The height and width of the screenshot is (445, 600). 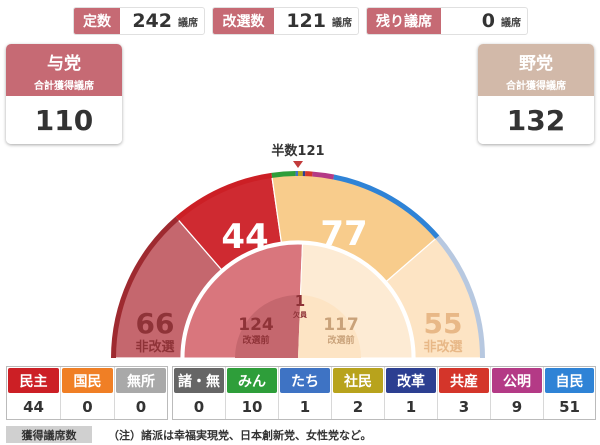 What do you see at coordinates (240, 435) in the screenshot?
I see `footnote: （注）諸派は幸福実現党、日本創新党、女性党など。` at bounding box center [240, 435].